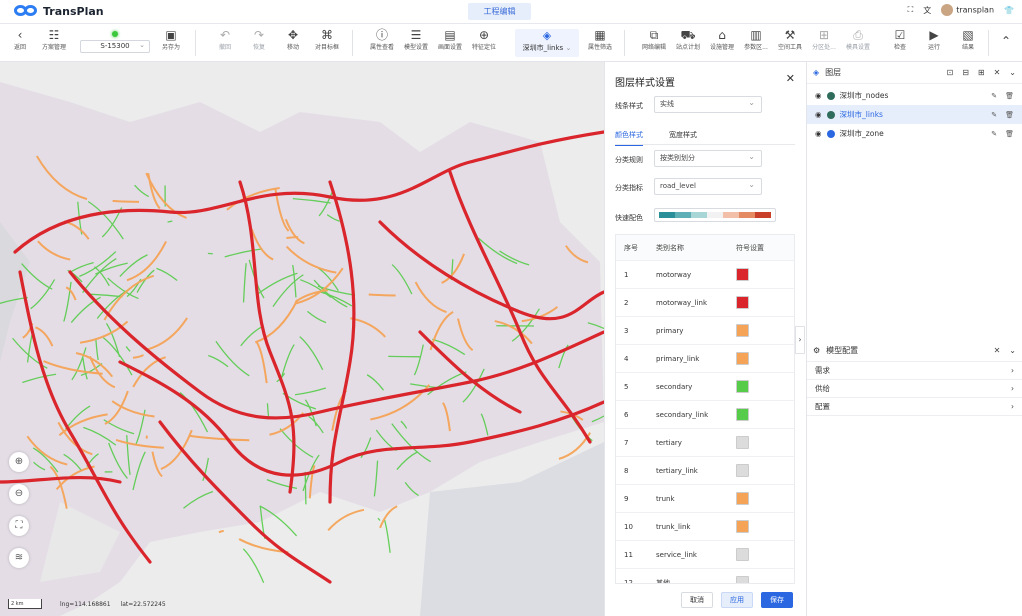 The width and height of the screenshot is (1022, 616). I want to click on panel-collapse-handle: ›, so click(800, 340).